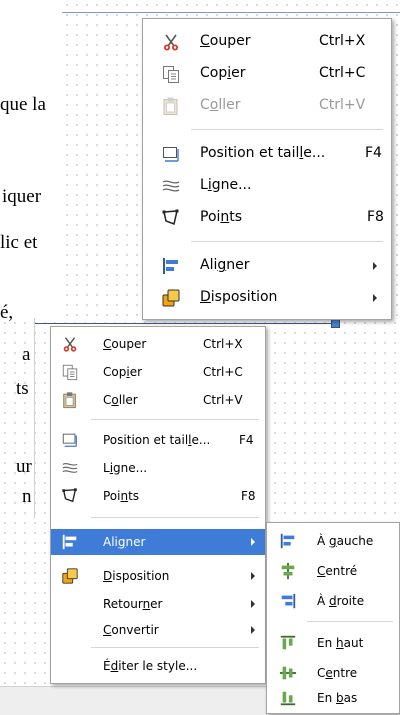  Describe the element at coordinates (350, 621) in the screenshot. I see `submenu-separator` at that location.